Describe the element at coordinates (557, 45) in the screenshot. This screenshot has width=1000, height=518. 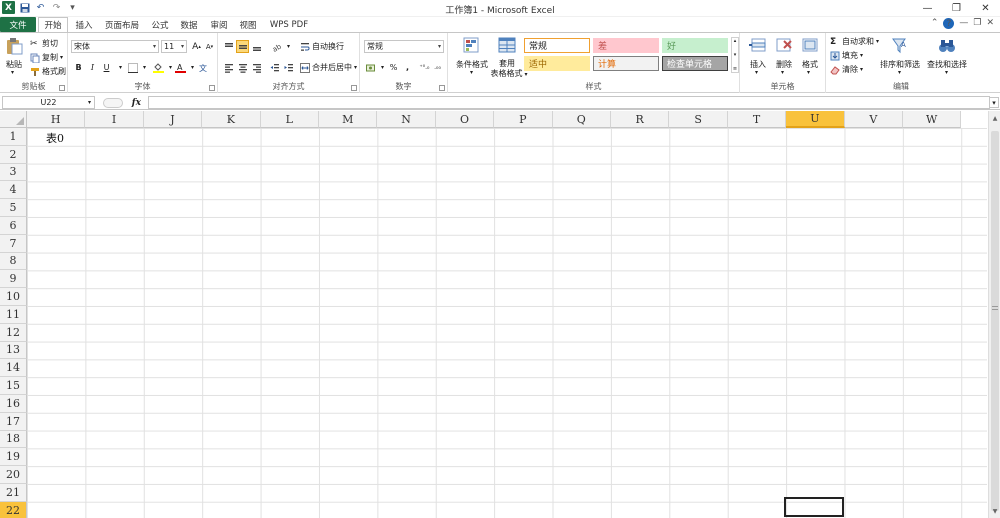
I see `style-normal: 常规` at that location.